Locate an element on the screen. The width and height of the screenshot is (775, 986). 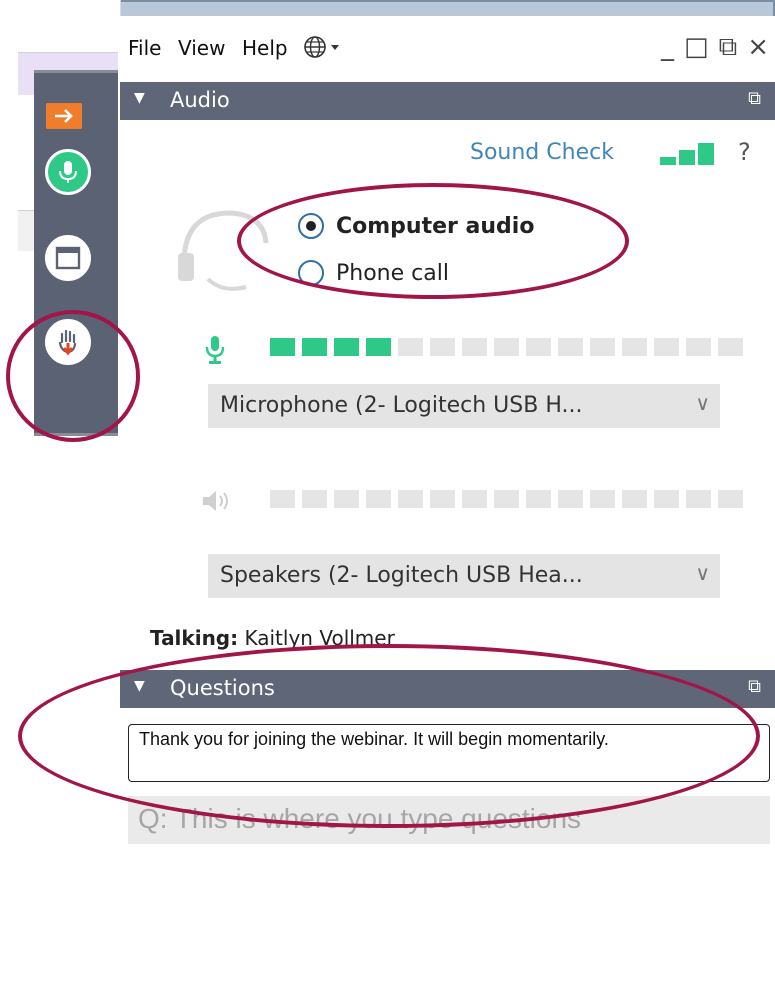
audio-help-button: ? is located at coordinates (744, 152).